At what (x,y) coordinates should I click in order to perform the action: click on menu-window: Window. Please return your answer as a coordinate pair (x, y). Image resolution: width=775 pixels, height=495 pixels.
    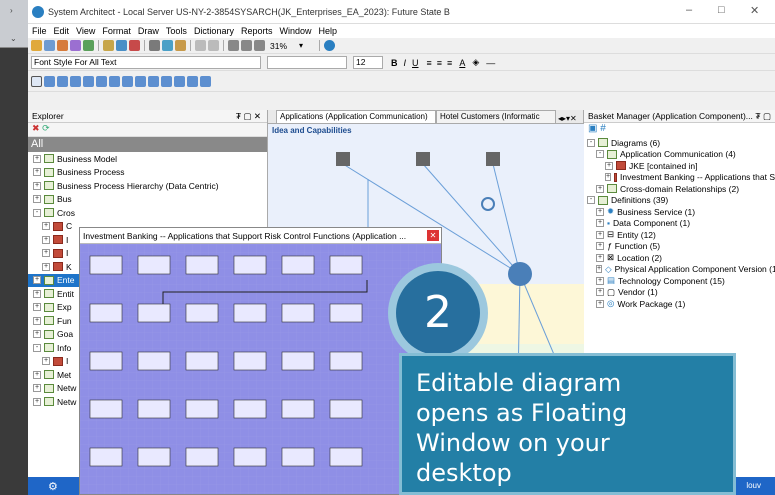
    Looking at the image, I should click on (295, 31).